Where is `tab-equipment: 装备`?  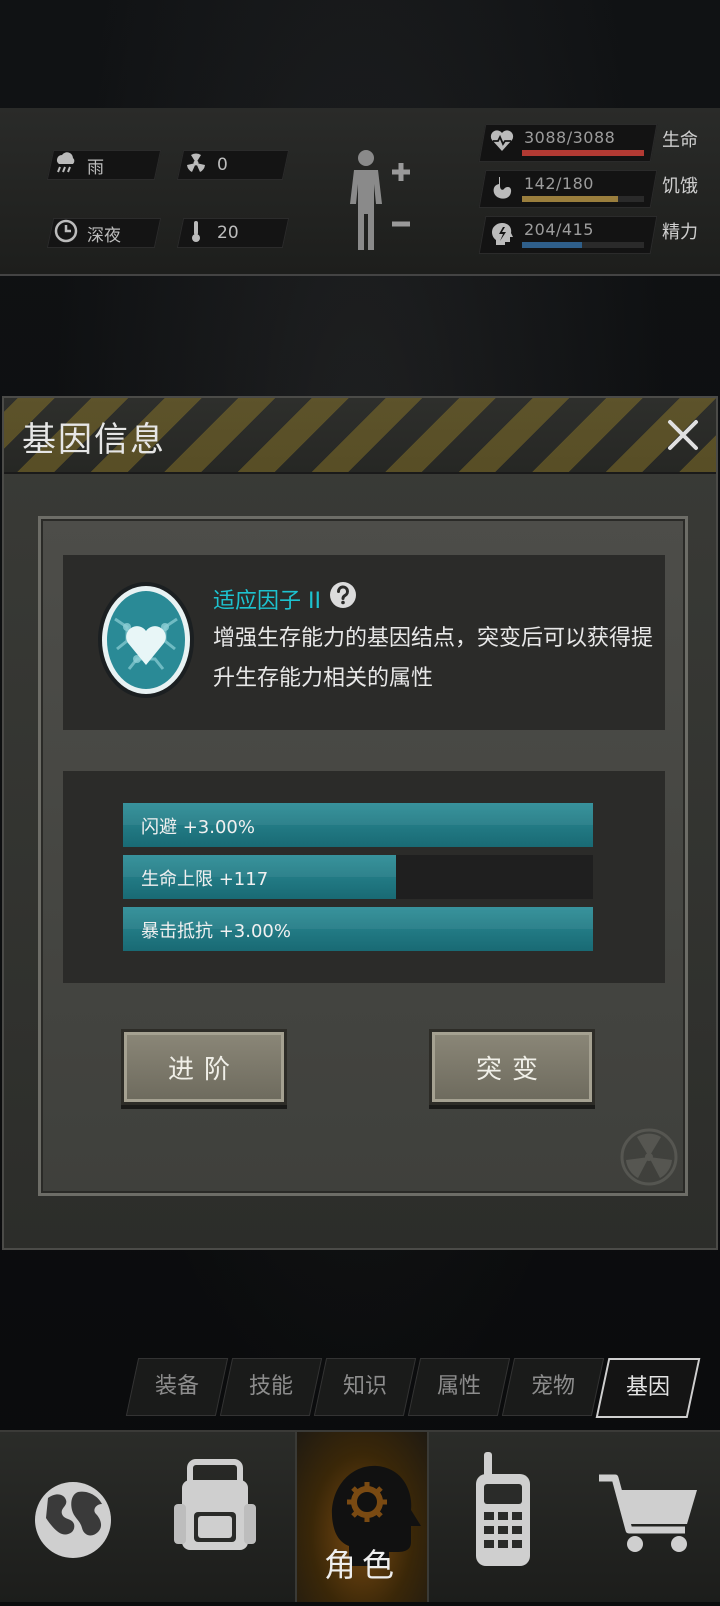
tab-equipment: 装备 is located at coordinates (177, 1387).